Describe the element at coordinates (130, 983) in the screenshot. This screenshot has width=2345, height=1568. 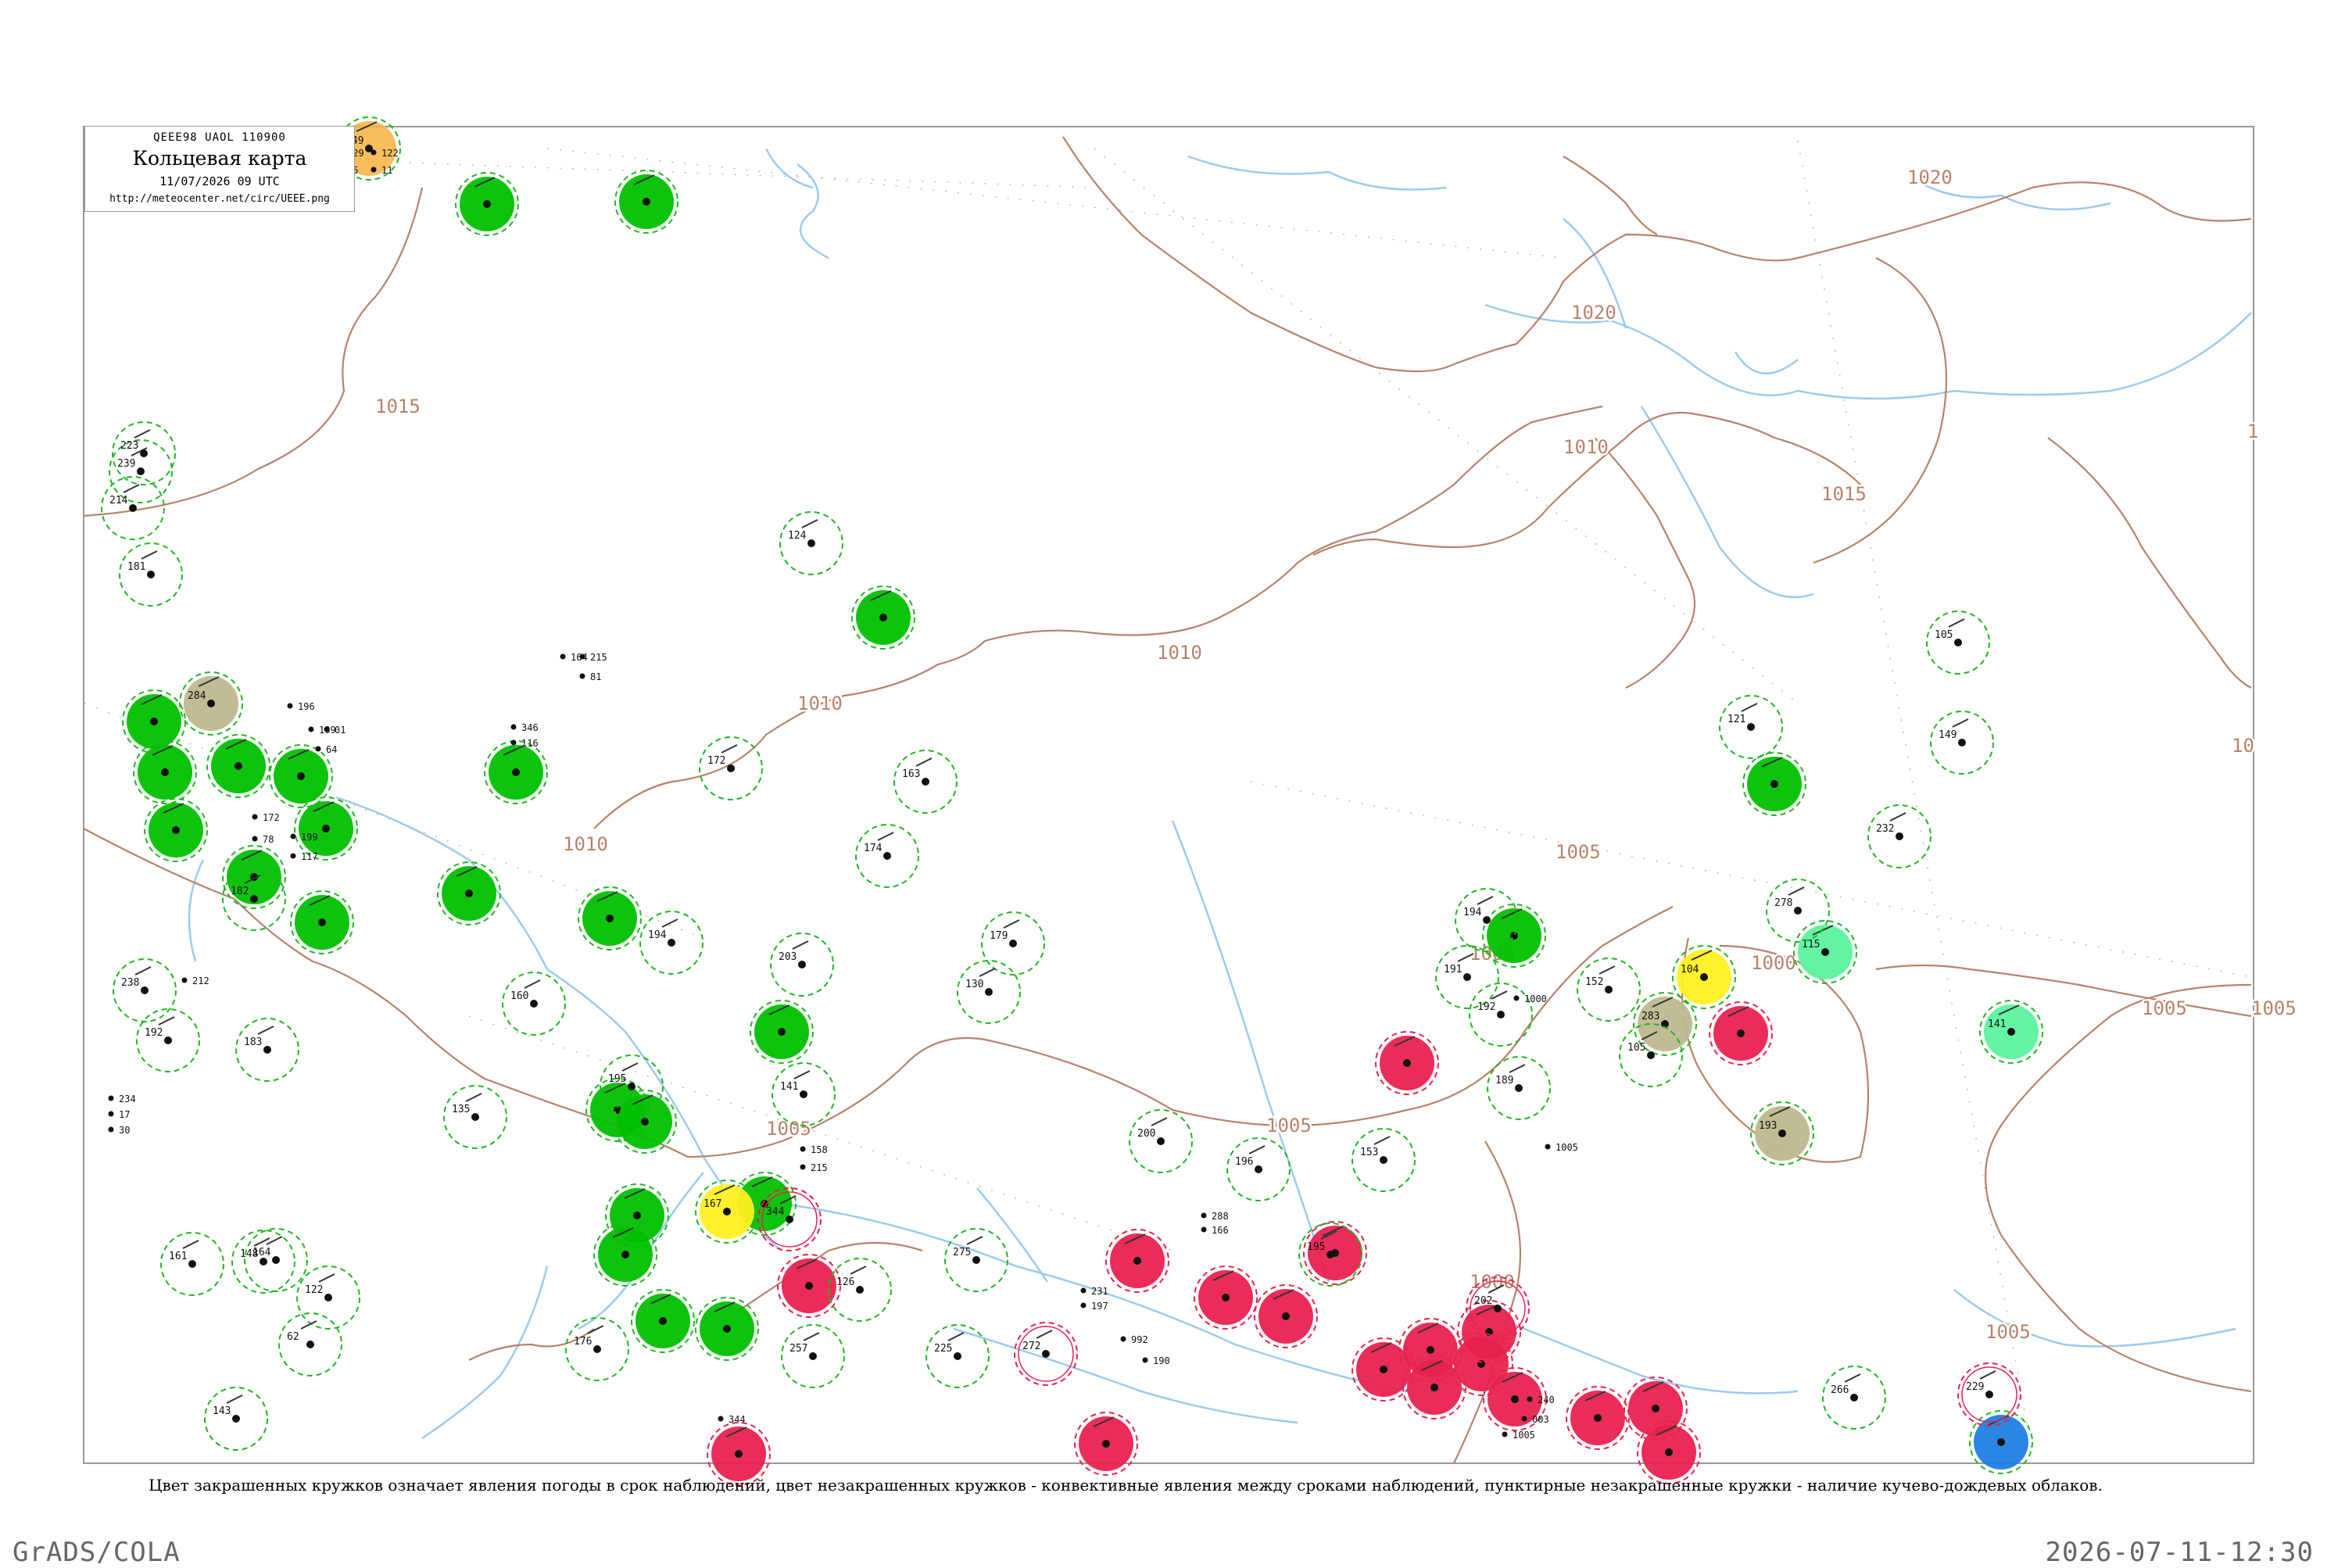
I see `station-value: 238` at that location.